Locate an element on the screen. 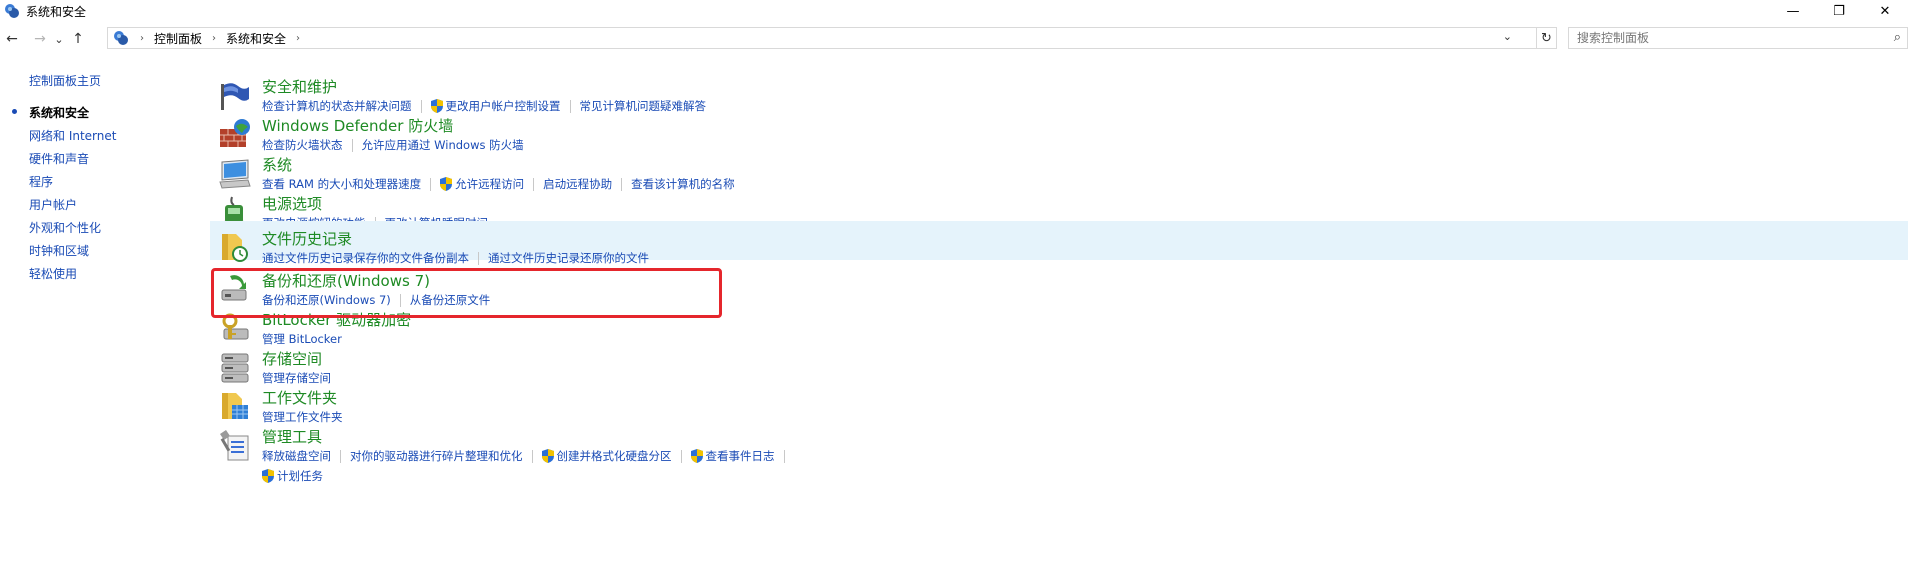 The height and width of the screenshot is (585, 1908). minimize-button: — is located at coordinates (1793, 11).